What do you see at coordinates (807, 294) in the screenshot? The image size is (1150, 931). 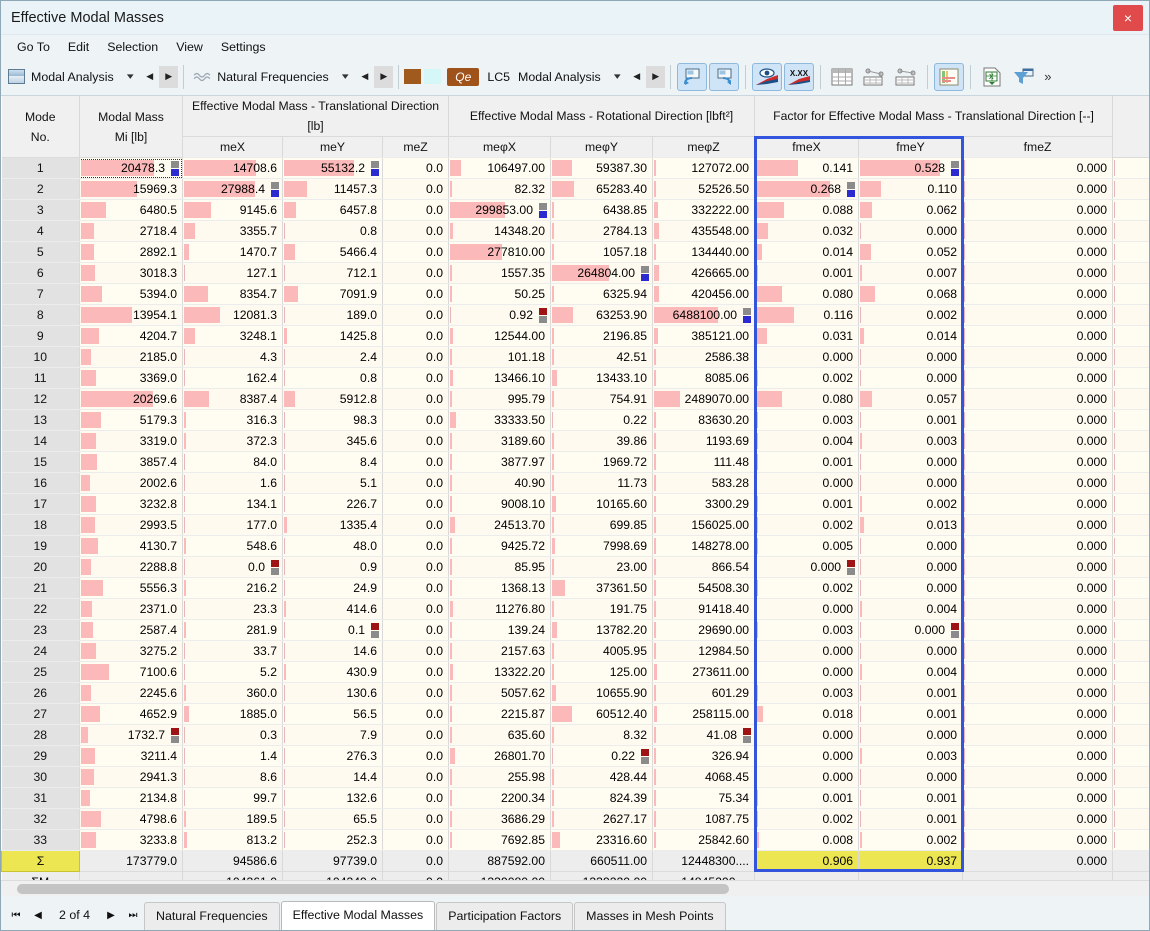 I see `data-cell: 0.080` at bounding box center [807, 294].